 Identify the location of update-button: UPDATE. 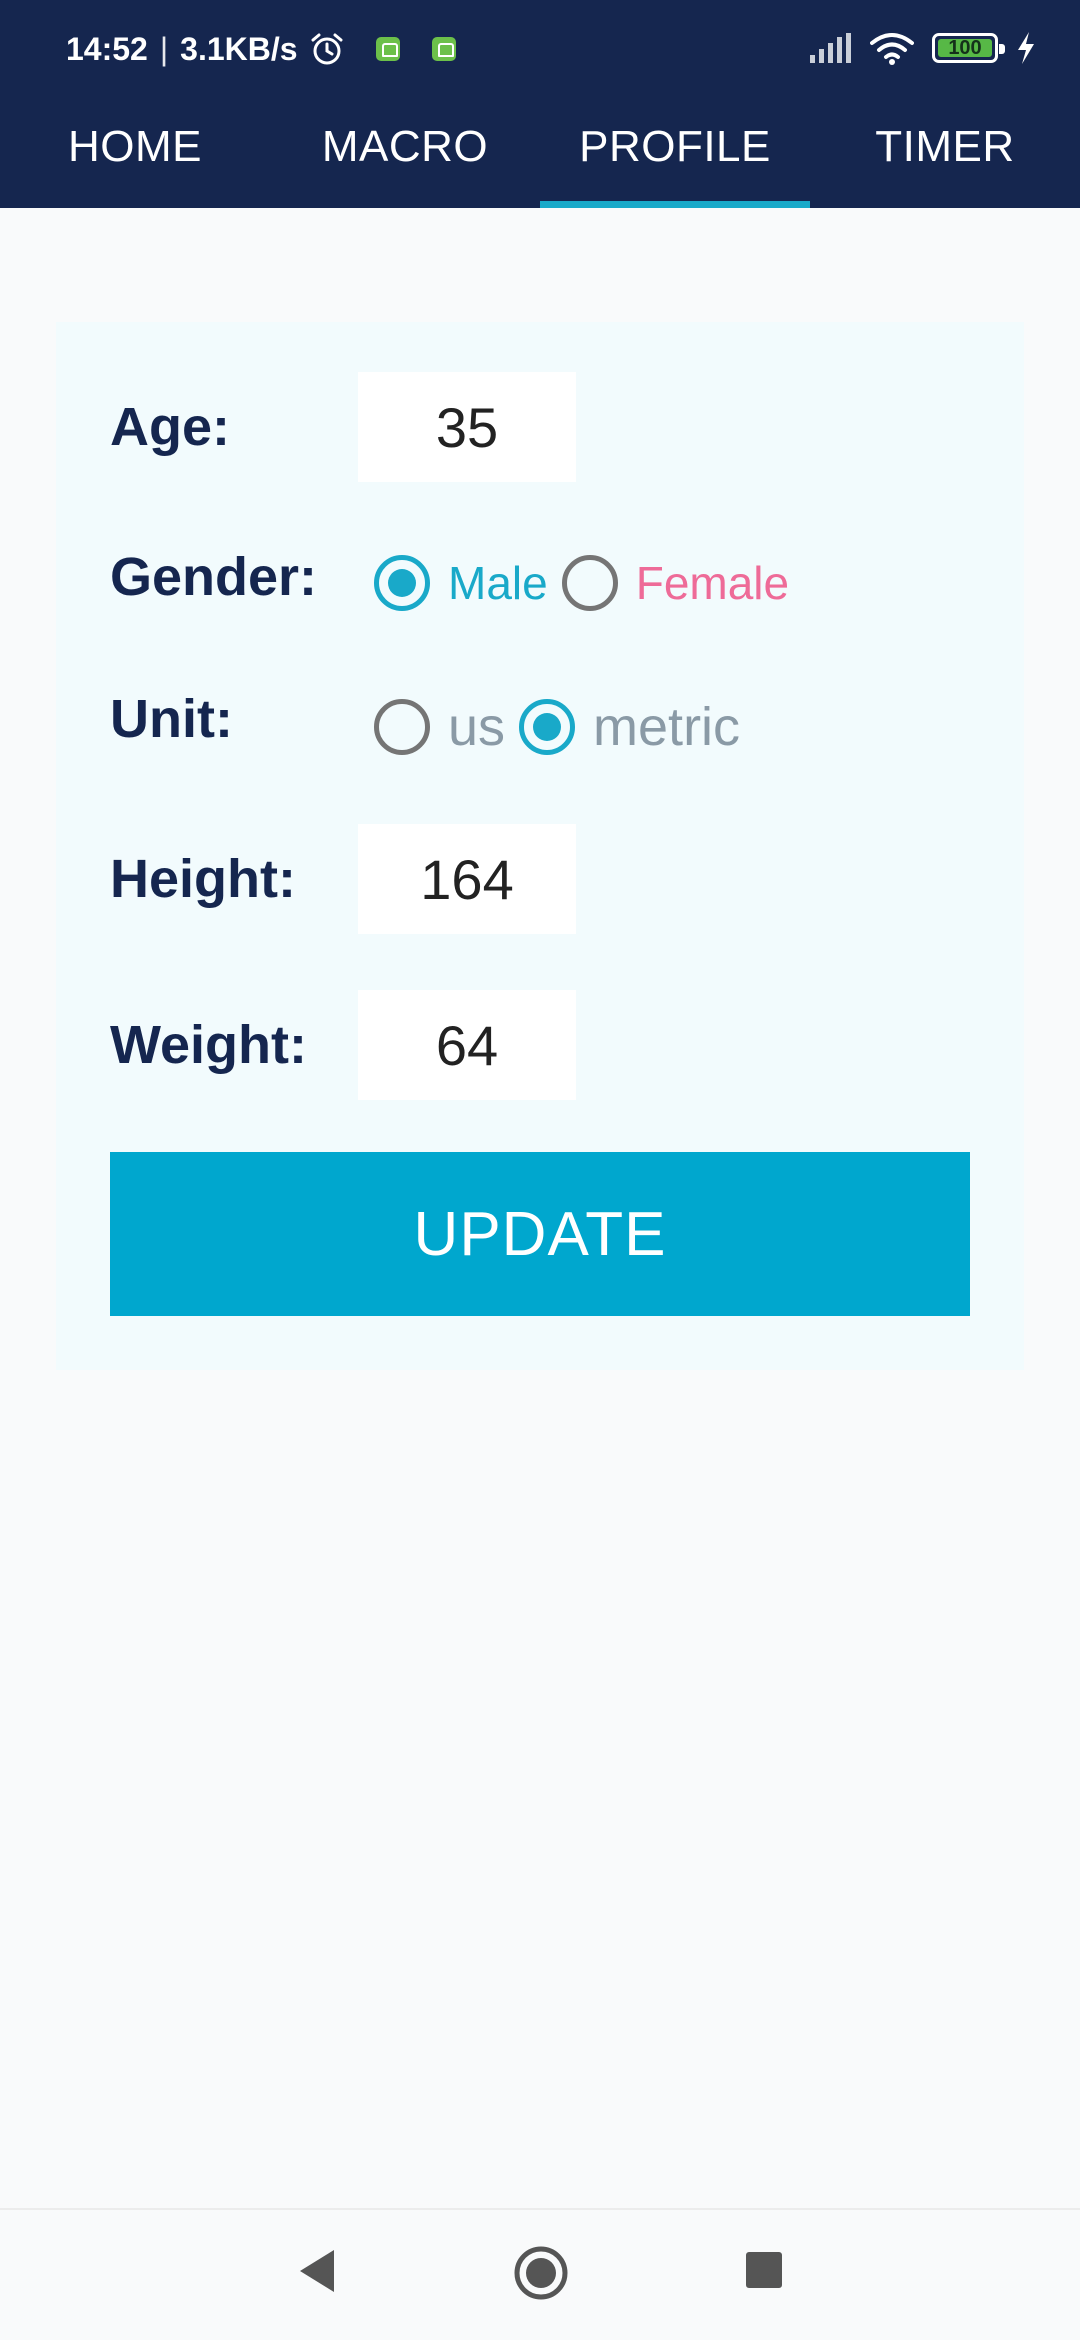
(540, 1234).